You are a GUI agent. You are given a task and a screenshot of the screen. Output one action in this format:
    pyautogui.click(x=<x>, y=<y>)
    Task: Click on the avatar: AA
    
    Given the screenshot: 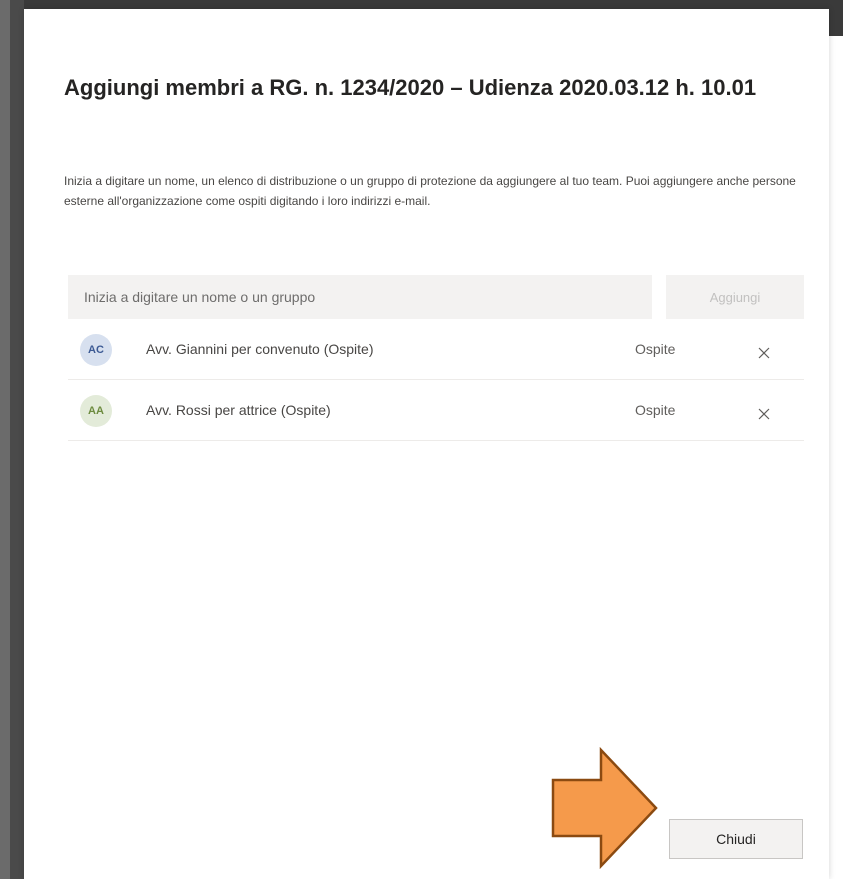 What is the action you would take?
    pyautogui.click(x=96, y=411)
    